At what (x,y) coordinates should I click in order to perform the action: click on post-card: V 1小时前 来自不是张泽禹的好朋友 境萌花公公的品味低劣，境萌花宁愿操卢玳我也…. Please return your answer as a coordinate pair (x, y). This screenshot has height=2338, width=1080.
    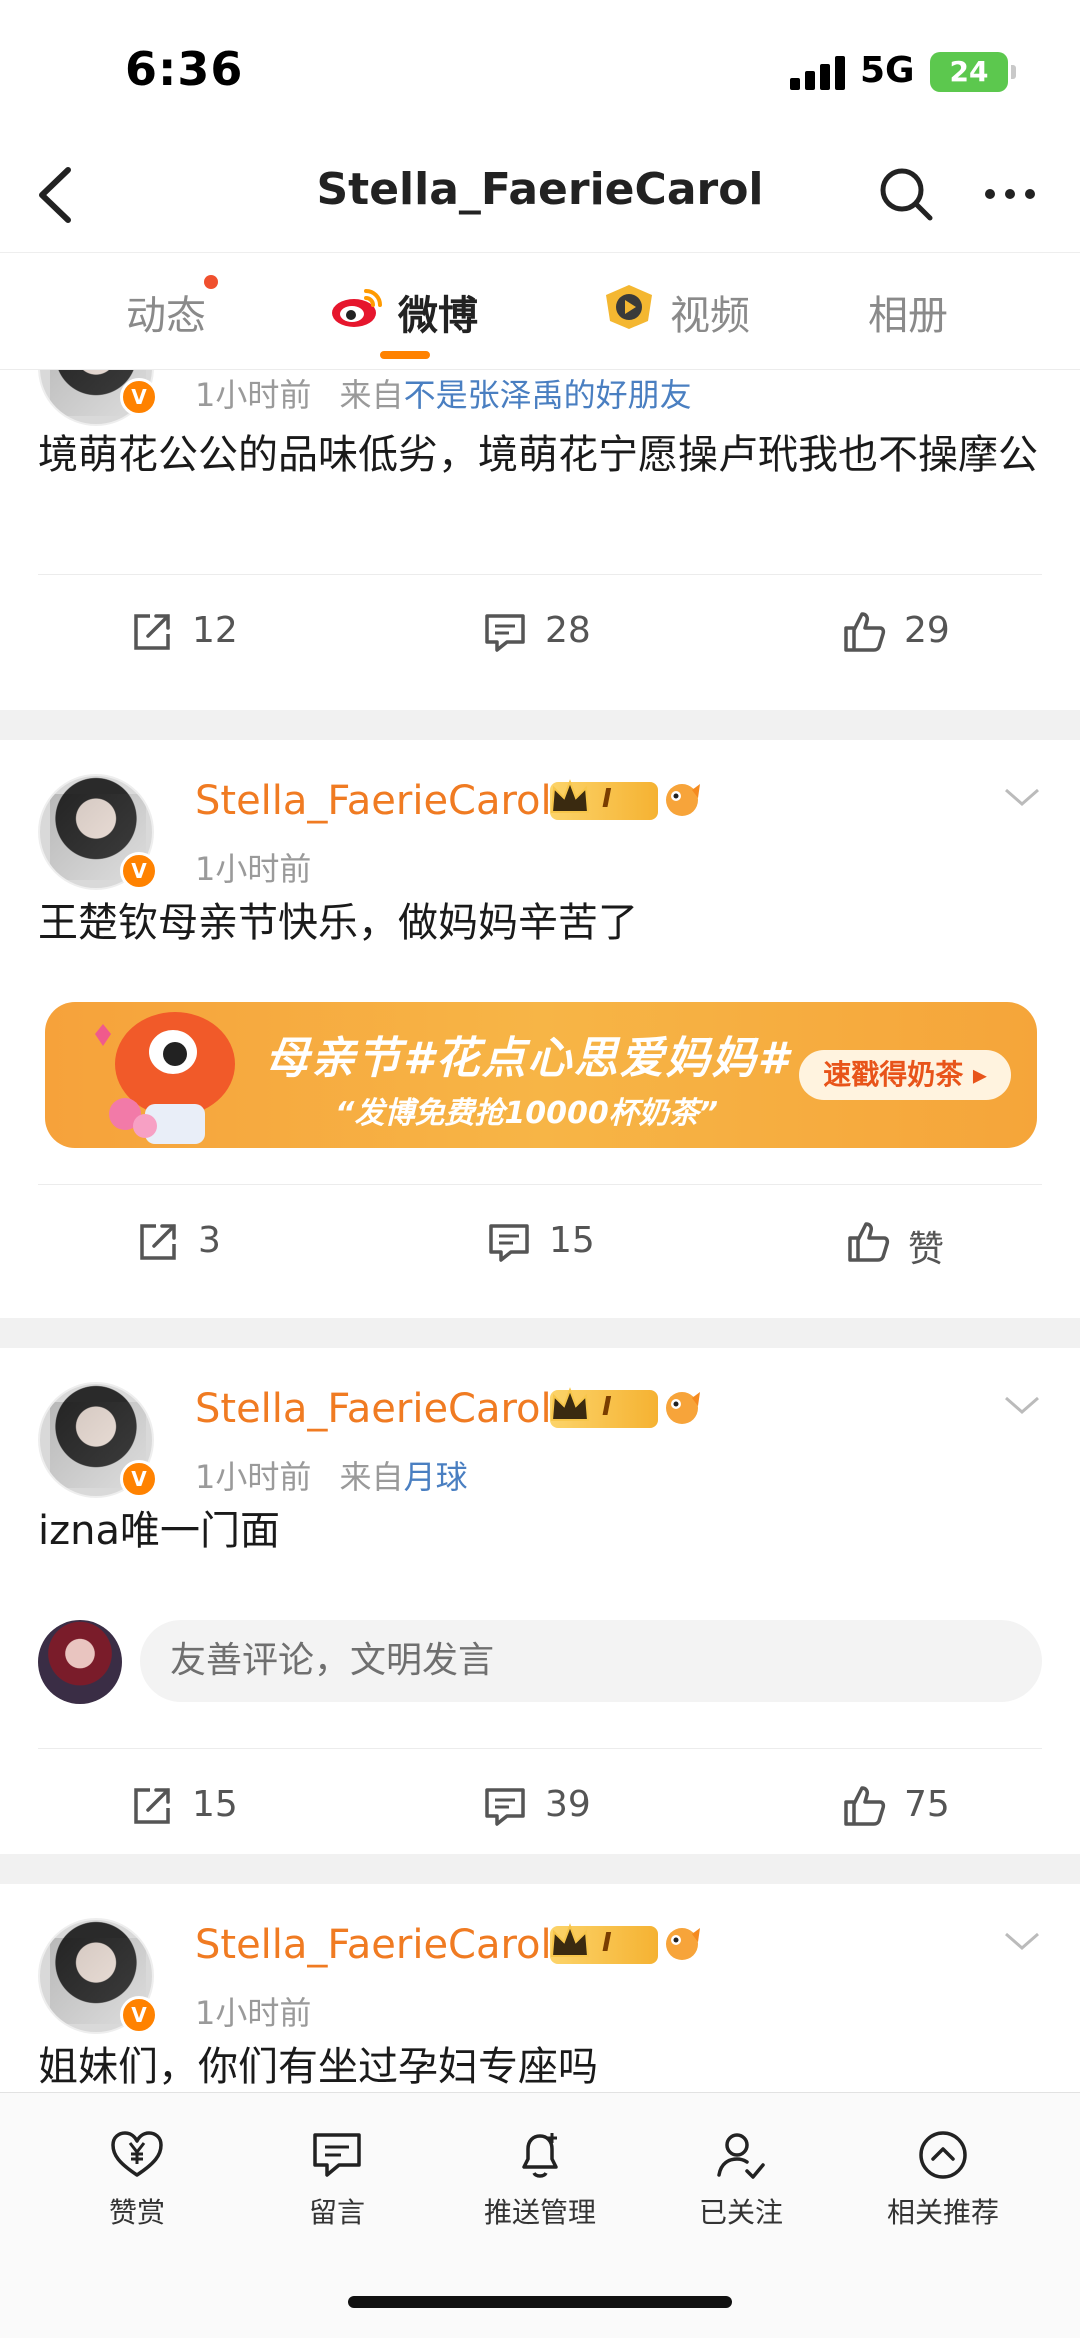
    Looking at the image, I should click on (540, 540).